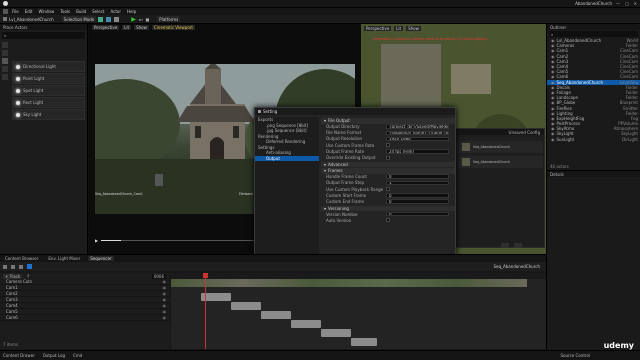  I want to click on viewport-button-perspective: Perspective, so click(106, 27).